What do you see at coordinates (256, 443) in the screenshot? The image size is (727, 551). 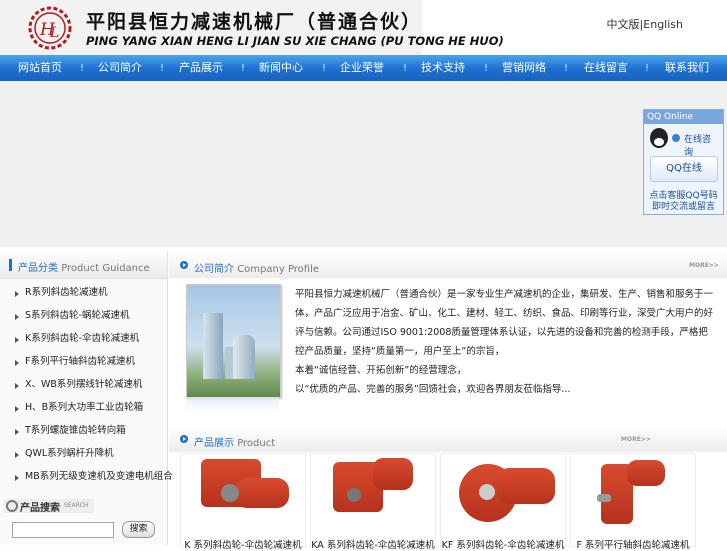 I see `product-title-en: Product` at bounding box center [256, 443].